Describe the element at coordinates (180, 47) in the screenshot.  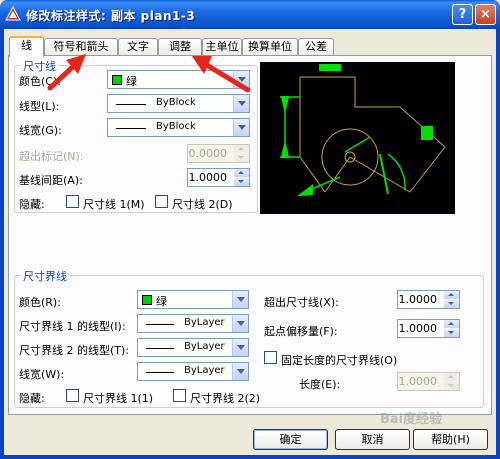
I see `tab-fit: 调整` at that location.